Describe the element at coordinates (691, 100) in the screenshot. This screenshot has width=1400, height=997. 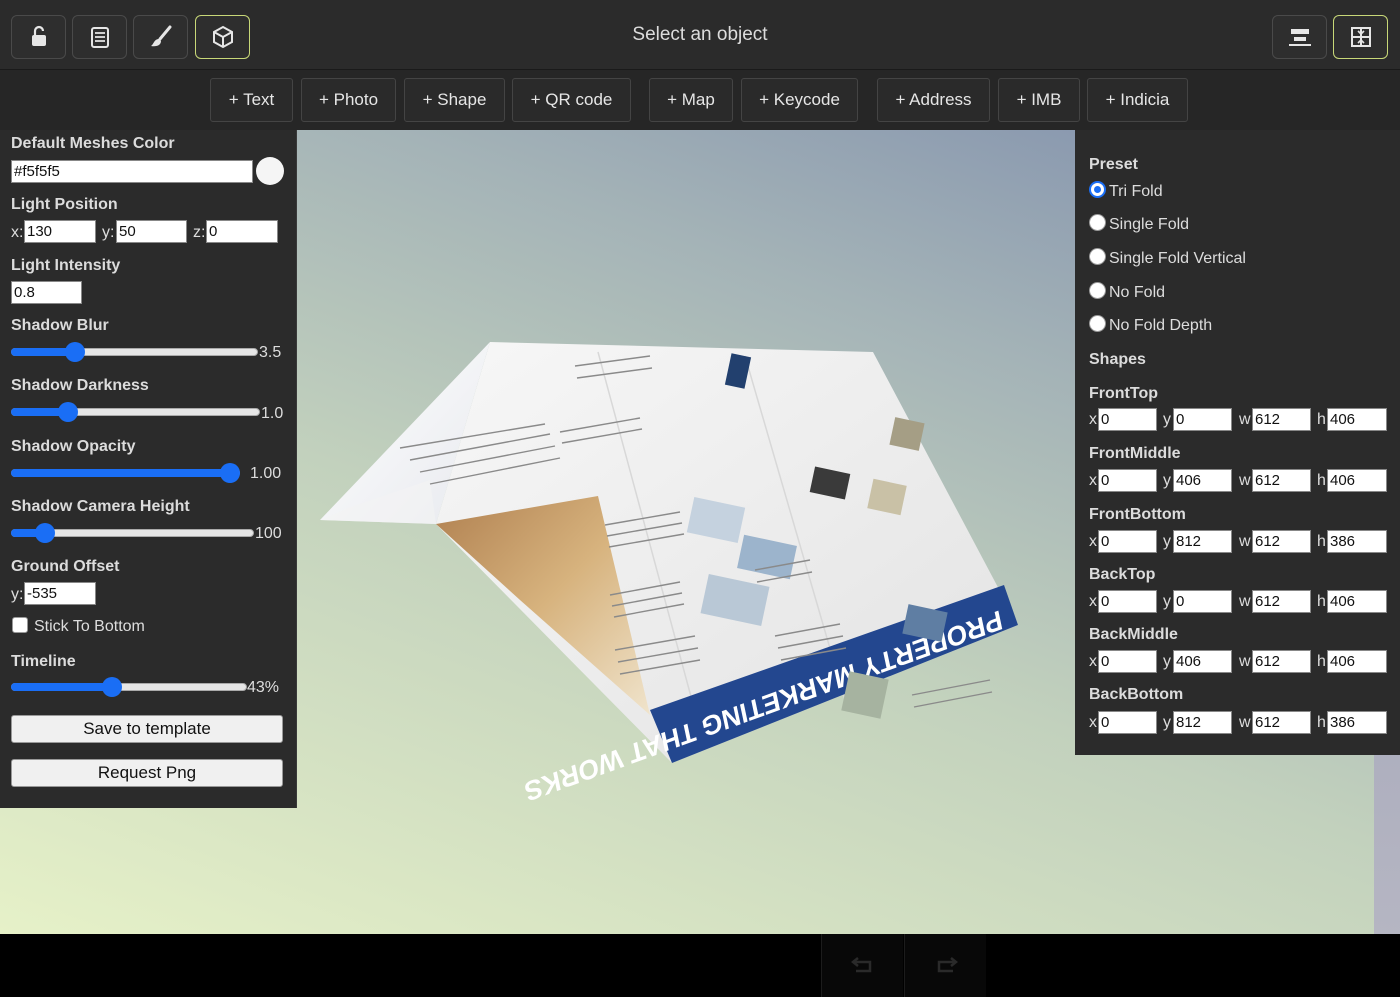
I see `add-map-button: + Map` at that location.